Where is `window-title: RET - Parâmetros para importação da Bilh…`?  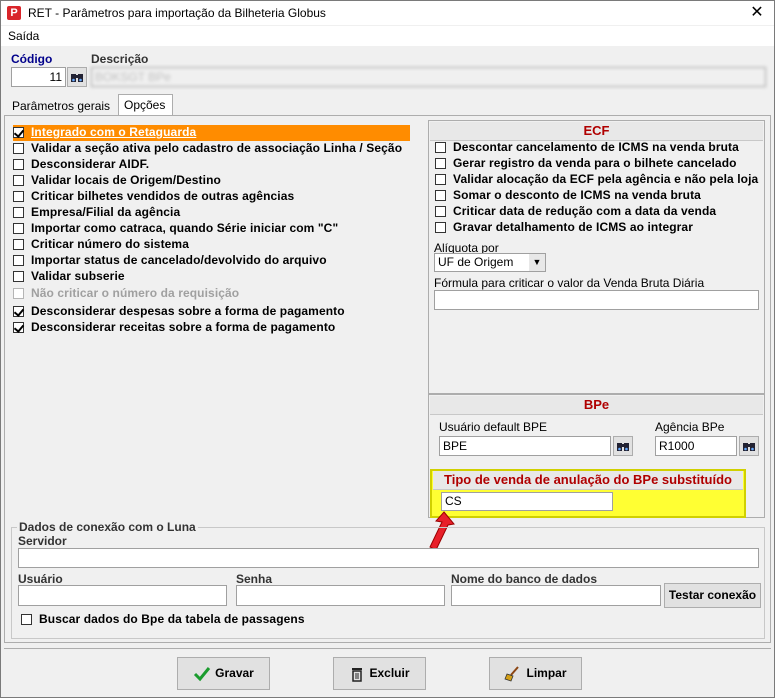 window-title: RET - Parâmetros para importação da Bilh… is located at coordinates (177, 13).